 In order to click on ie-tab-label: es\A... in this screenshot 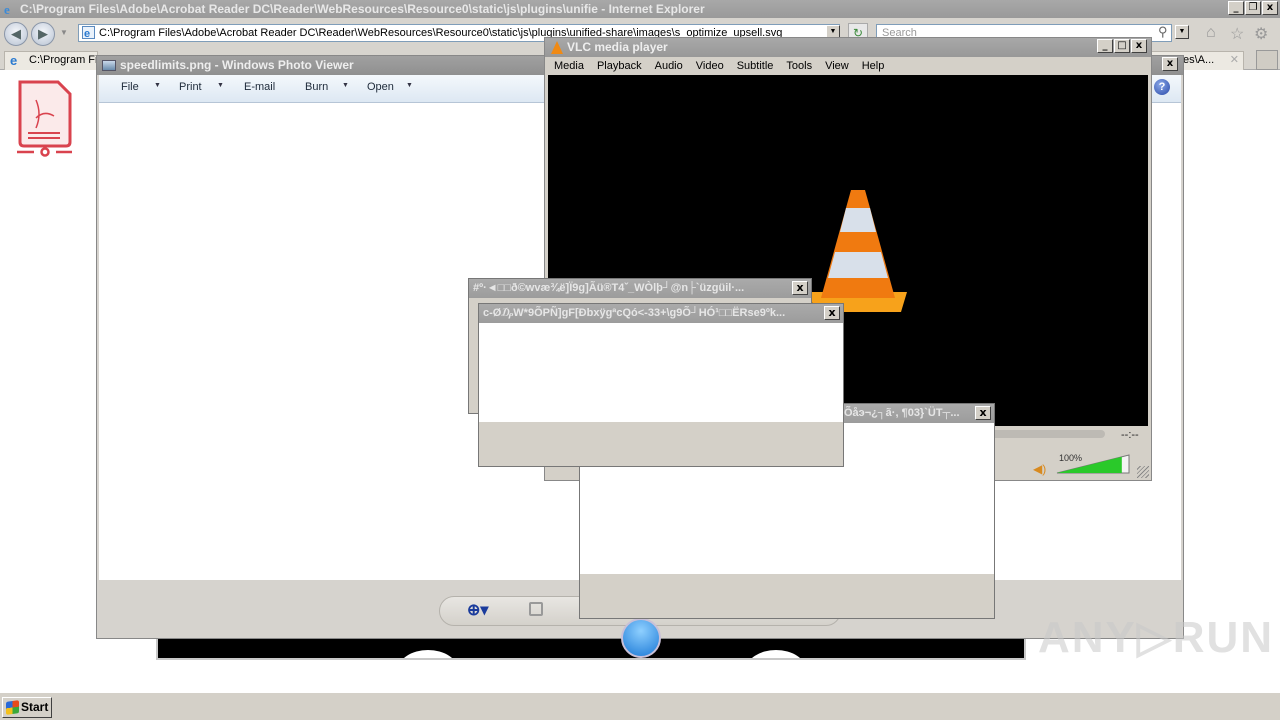, I will do `click(1199, 60)`.